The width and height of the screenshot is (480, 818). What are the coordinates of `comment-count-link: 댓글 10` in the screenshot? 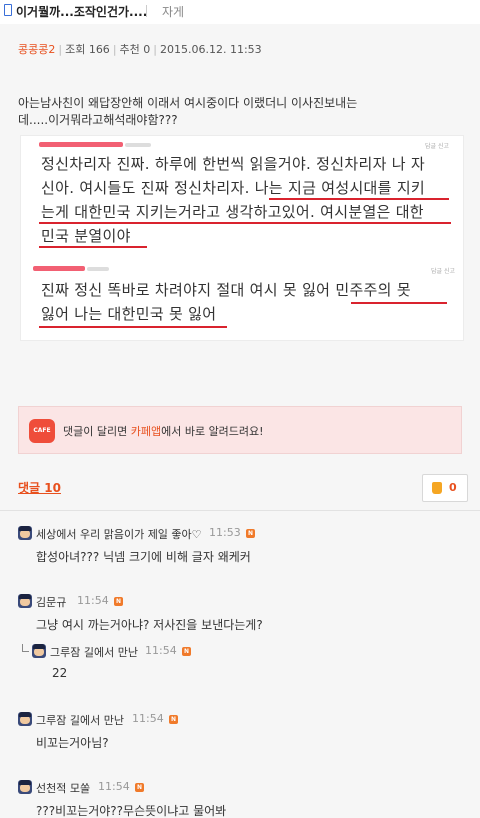 It's located at (39, 487).